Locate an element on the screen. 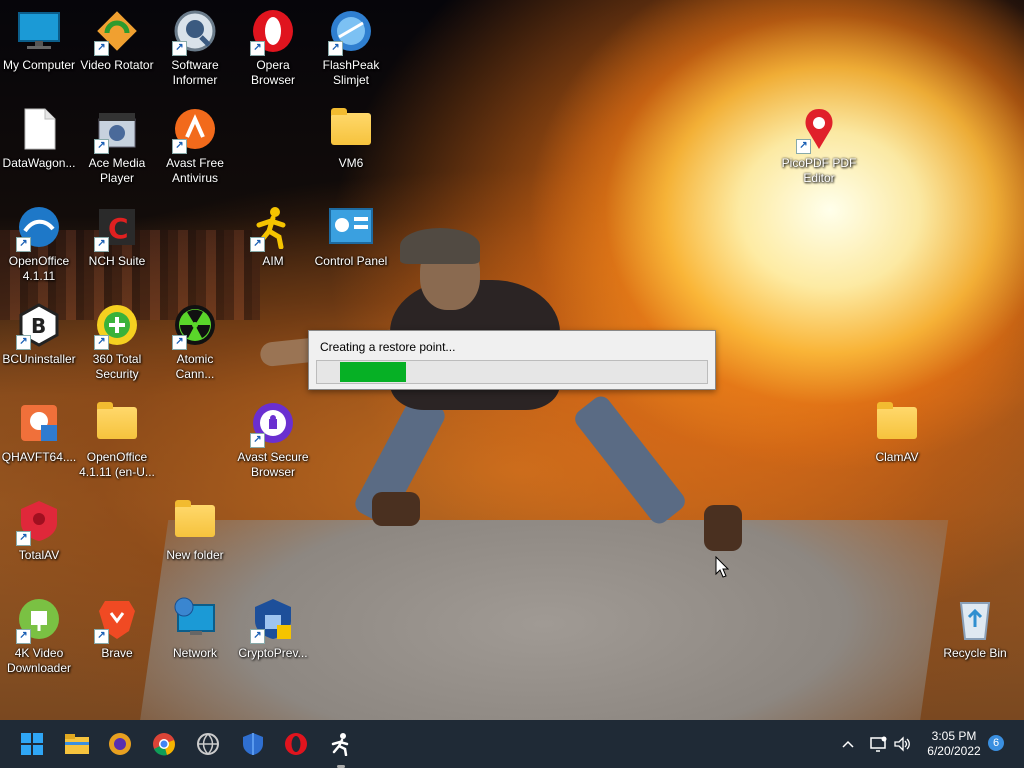  slimjet-icon: ↗ is located at coordinates (351, 32).